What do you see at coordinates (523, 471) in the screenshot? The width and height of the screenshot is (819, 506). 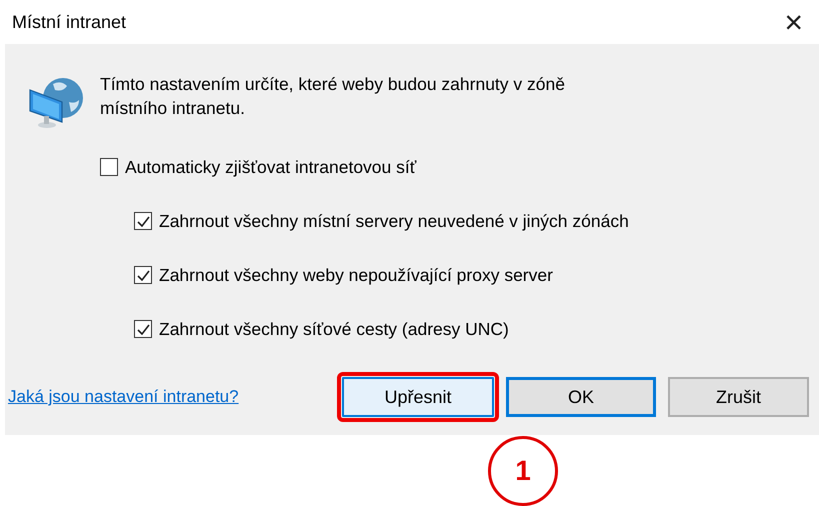 I see `step-marker: 1` at bounding box center [523, 471].